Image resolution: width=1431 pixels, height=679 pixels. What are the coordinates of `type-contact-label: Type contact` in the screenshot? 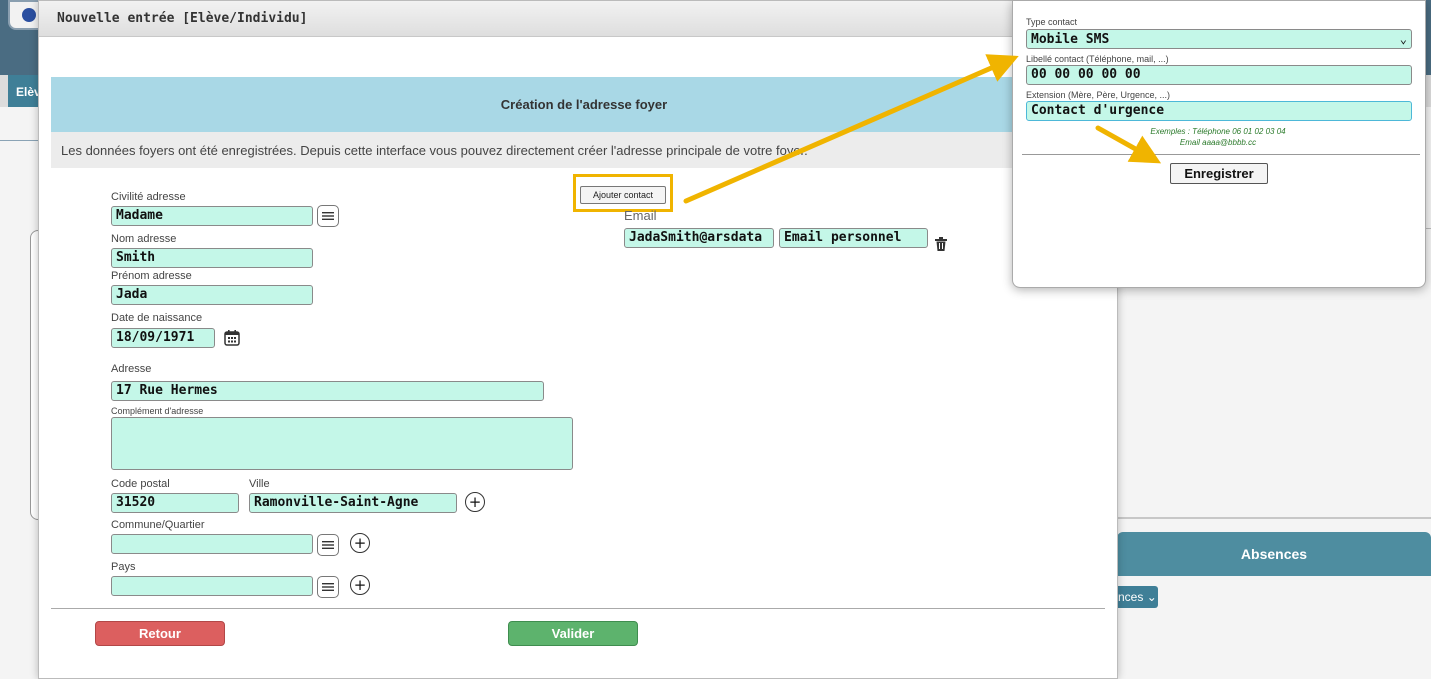 It's located at (1052, 22).